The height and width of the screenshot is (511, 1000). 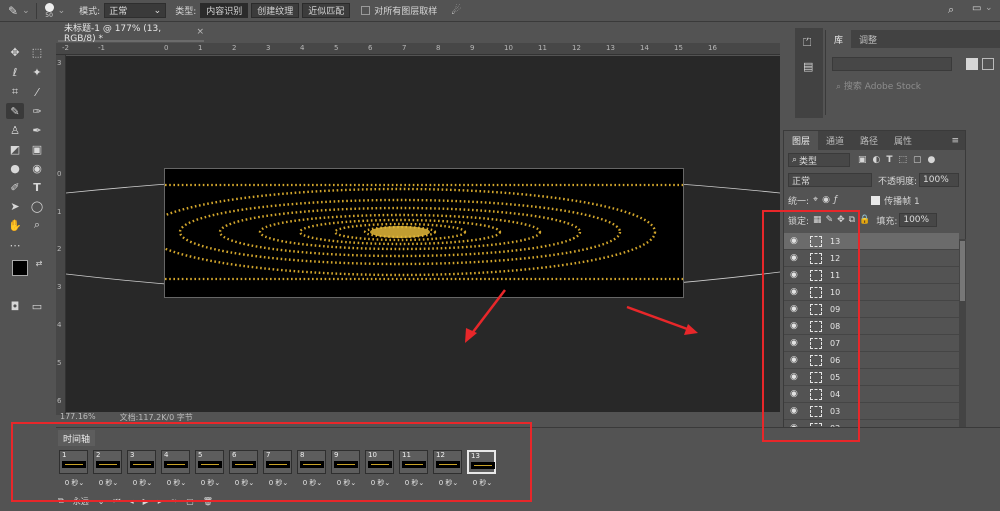 What do you see at coordinates (15, 52) in the screenshot?
I see `move-tool-icon: ✥` at bounding box center [15, 52].